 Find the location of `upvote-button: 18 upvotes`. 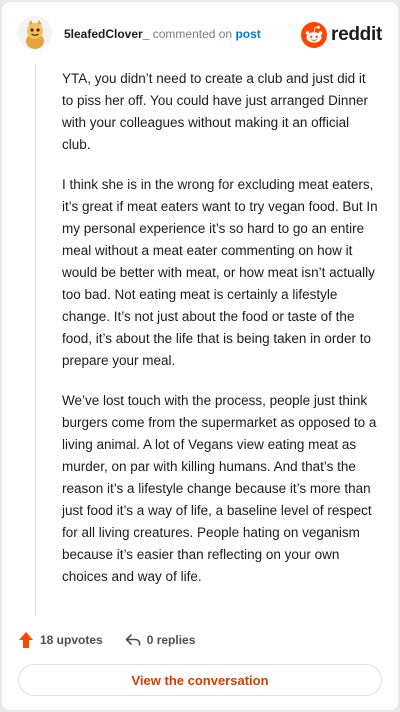

upvote-button: 18 upvotes is located at coordinates (60, 640).